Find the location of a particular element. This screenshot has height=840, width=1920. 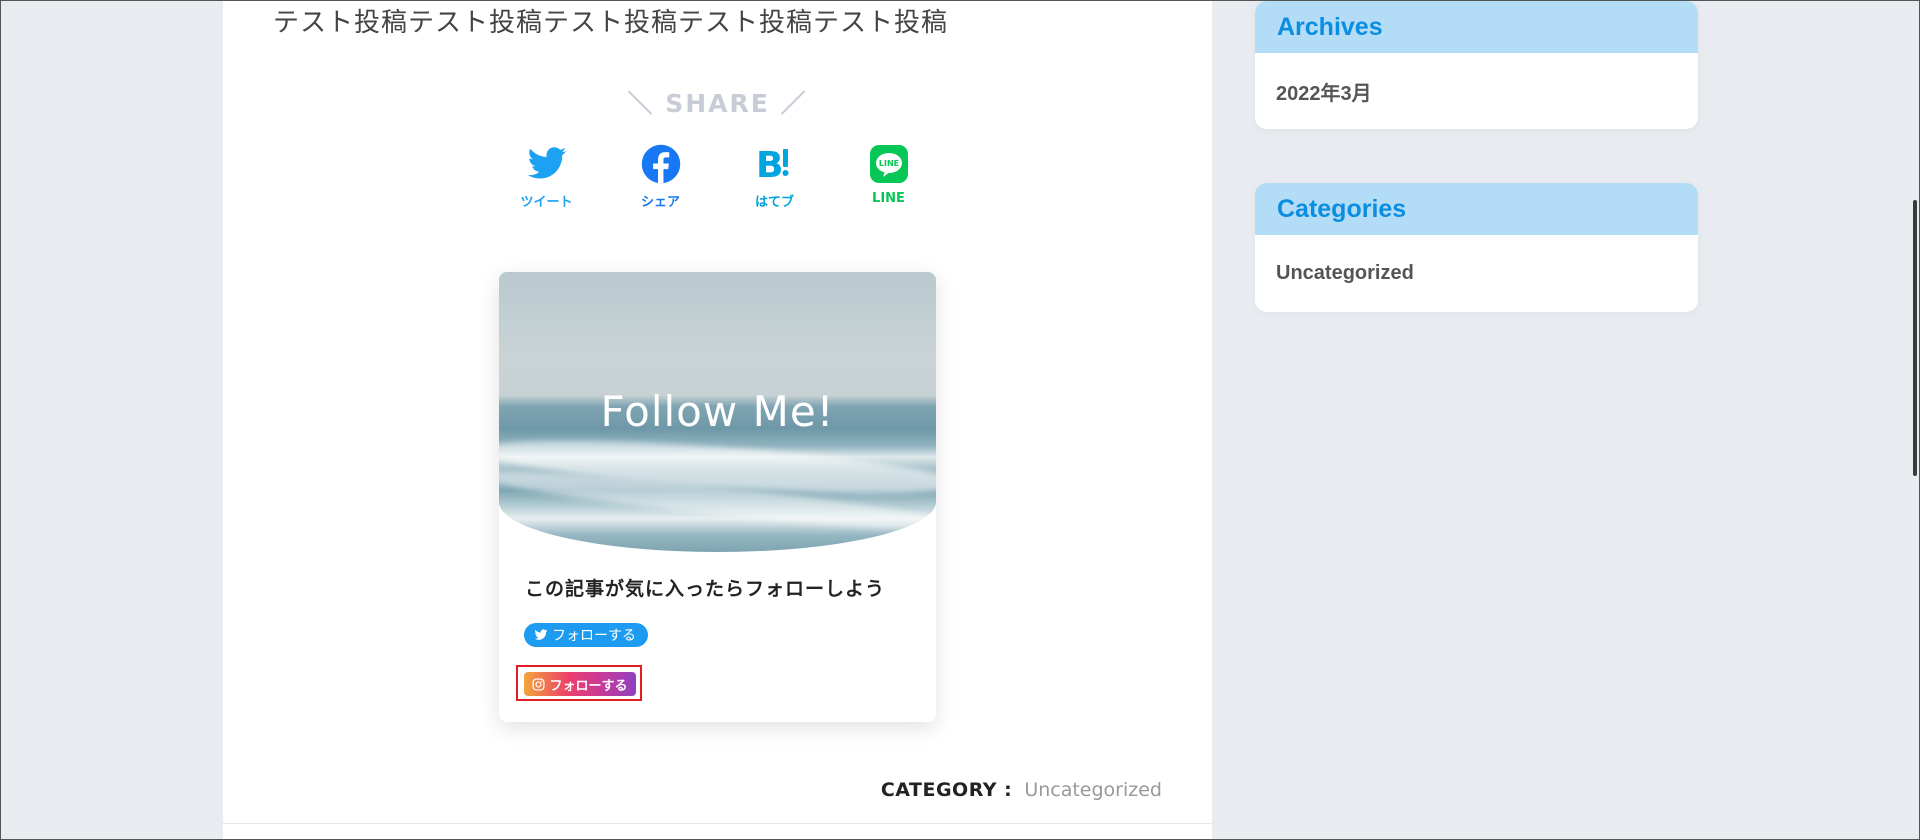

twitter-follow-label: フォローする is located at coordinates (594, 636).